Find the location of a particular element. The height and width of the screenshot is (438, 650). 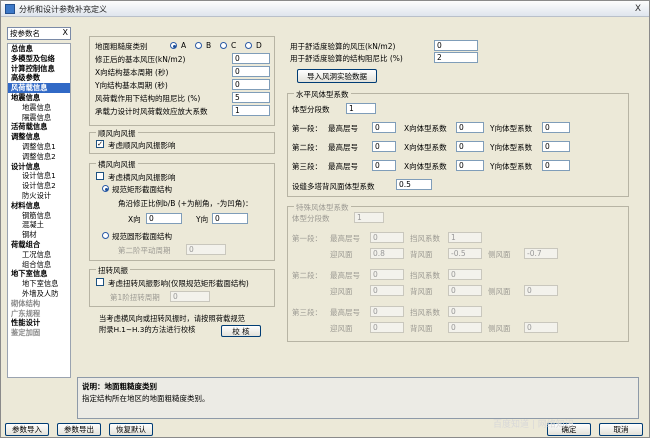

h-seg2-top-input: 0 is located at coordinates (384, 146).